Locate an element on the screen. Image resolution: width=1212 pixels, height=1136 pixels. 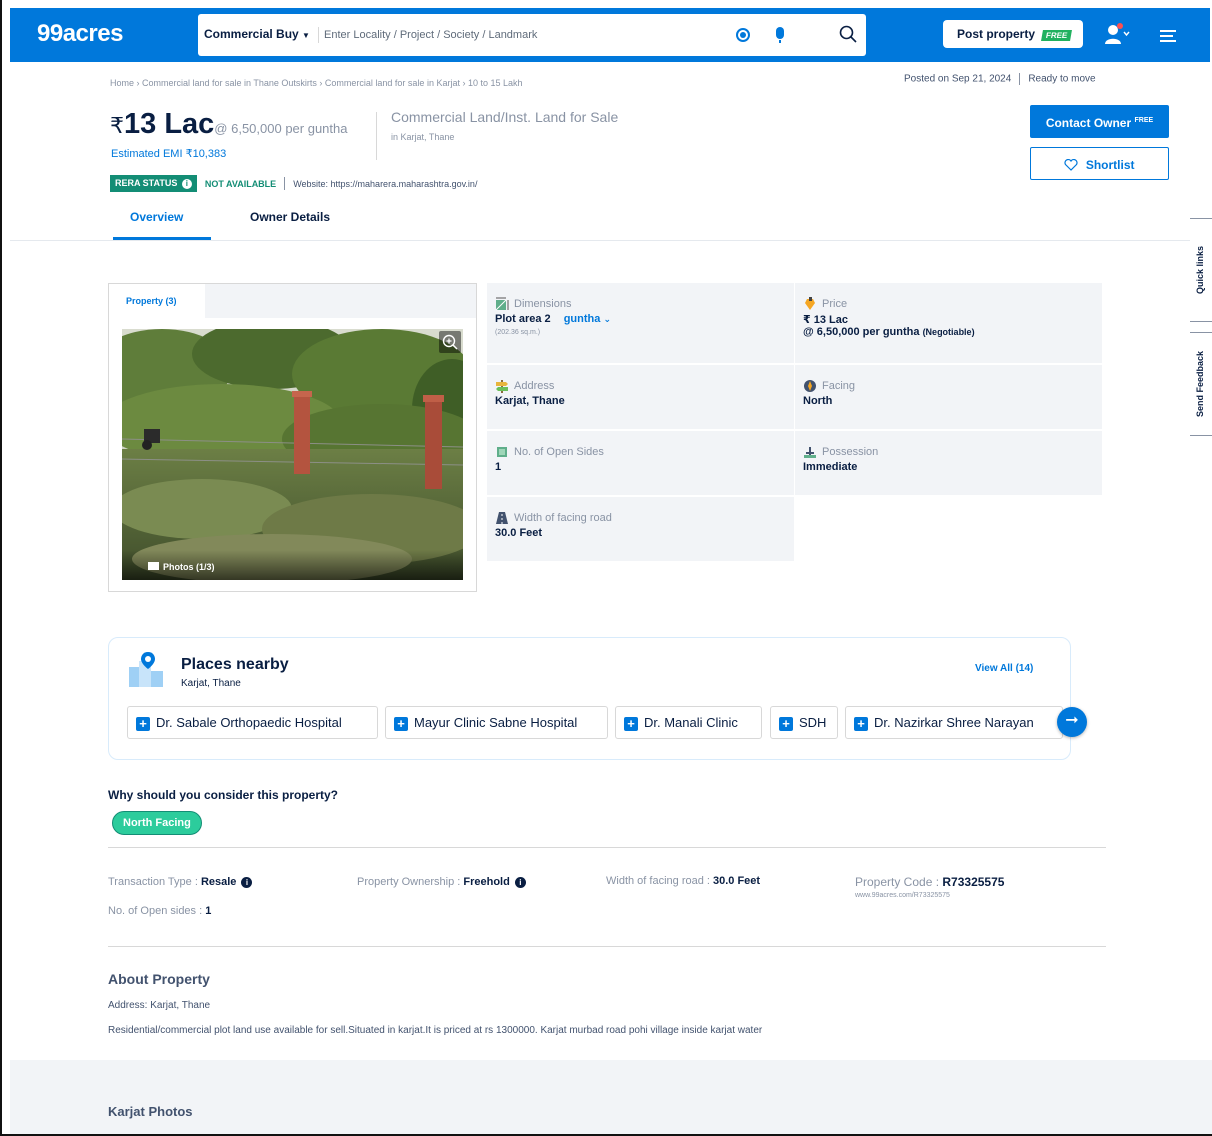
photo-count: Photos (1/3) is located at coordinates (181, 567).